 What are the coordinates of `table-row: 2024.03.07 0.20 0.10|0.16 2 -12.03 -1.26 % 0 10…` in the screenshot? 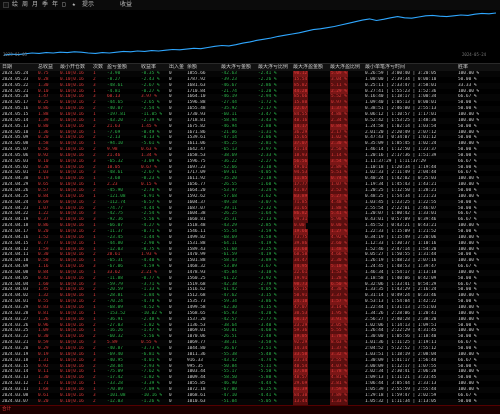 It's located at (250, 401).